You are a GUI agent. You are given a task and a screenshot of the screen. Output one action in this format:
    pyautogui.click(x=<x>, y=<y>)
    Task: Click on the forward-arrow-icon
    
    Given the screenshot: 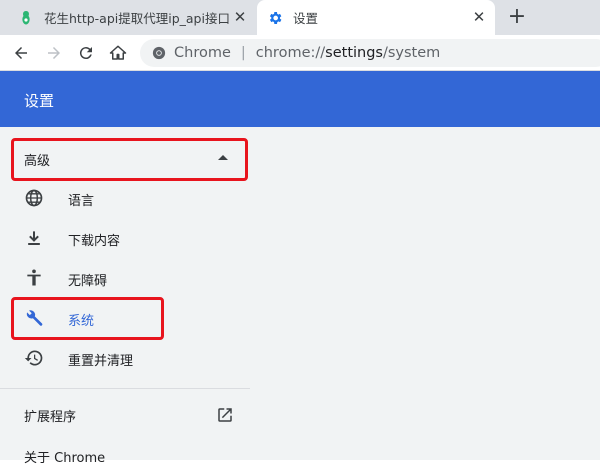 What is the action you would take?
    pyautogui.click(x=54, y=53)
    